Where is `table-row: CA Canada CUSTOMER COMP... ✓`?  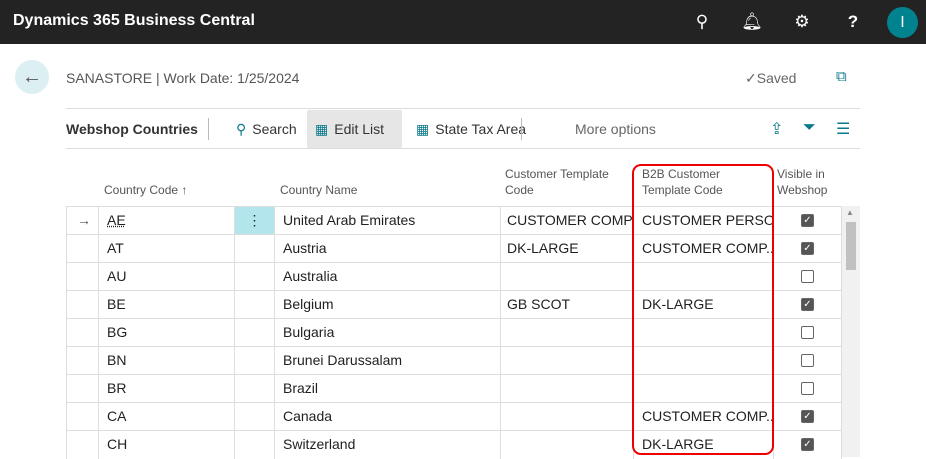
table-row: CA Canada CUSTOMER COMP... ✓ is located at coordinates (454, 416).